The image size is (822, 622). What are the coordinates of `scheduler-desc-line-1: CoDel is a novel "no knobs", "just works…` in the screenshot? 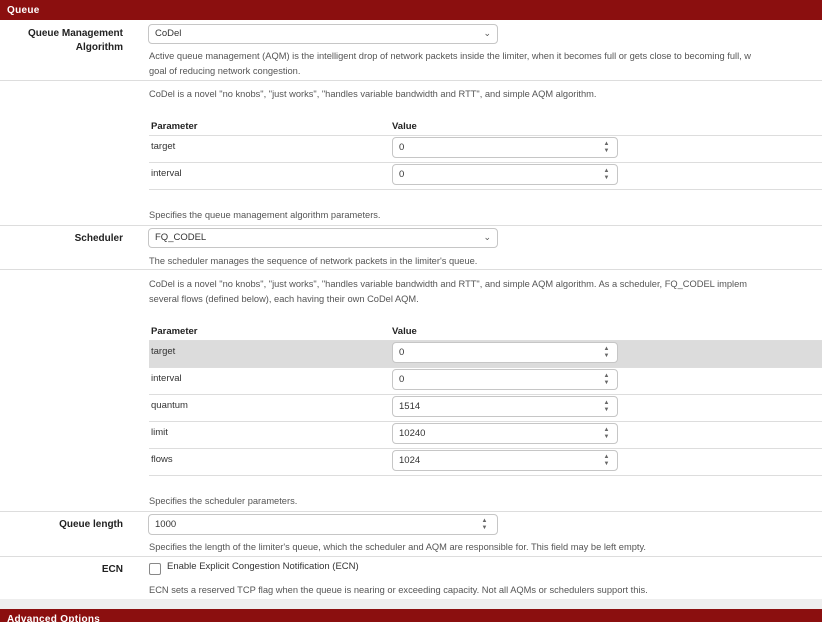 It's located at (448, 284).